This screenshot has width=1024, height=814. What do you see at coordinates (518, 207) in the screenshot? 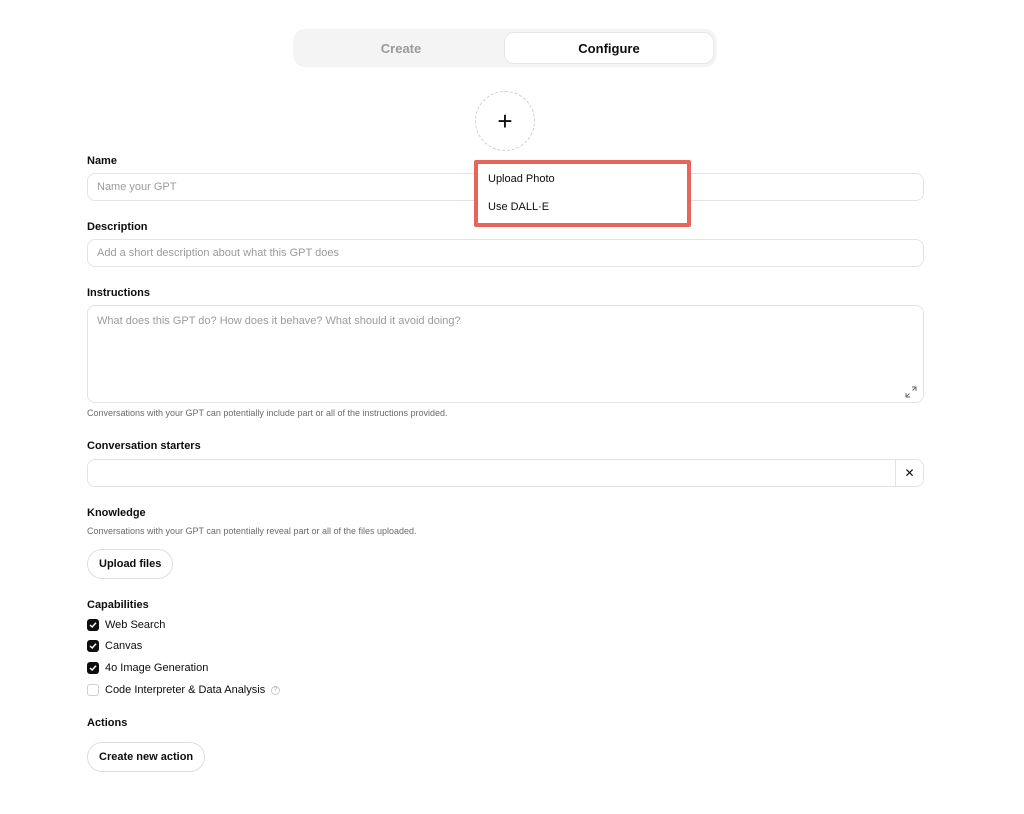
I see `menu-item-use-dalle: Use DALL·E` at bounding box center [518, 207].